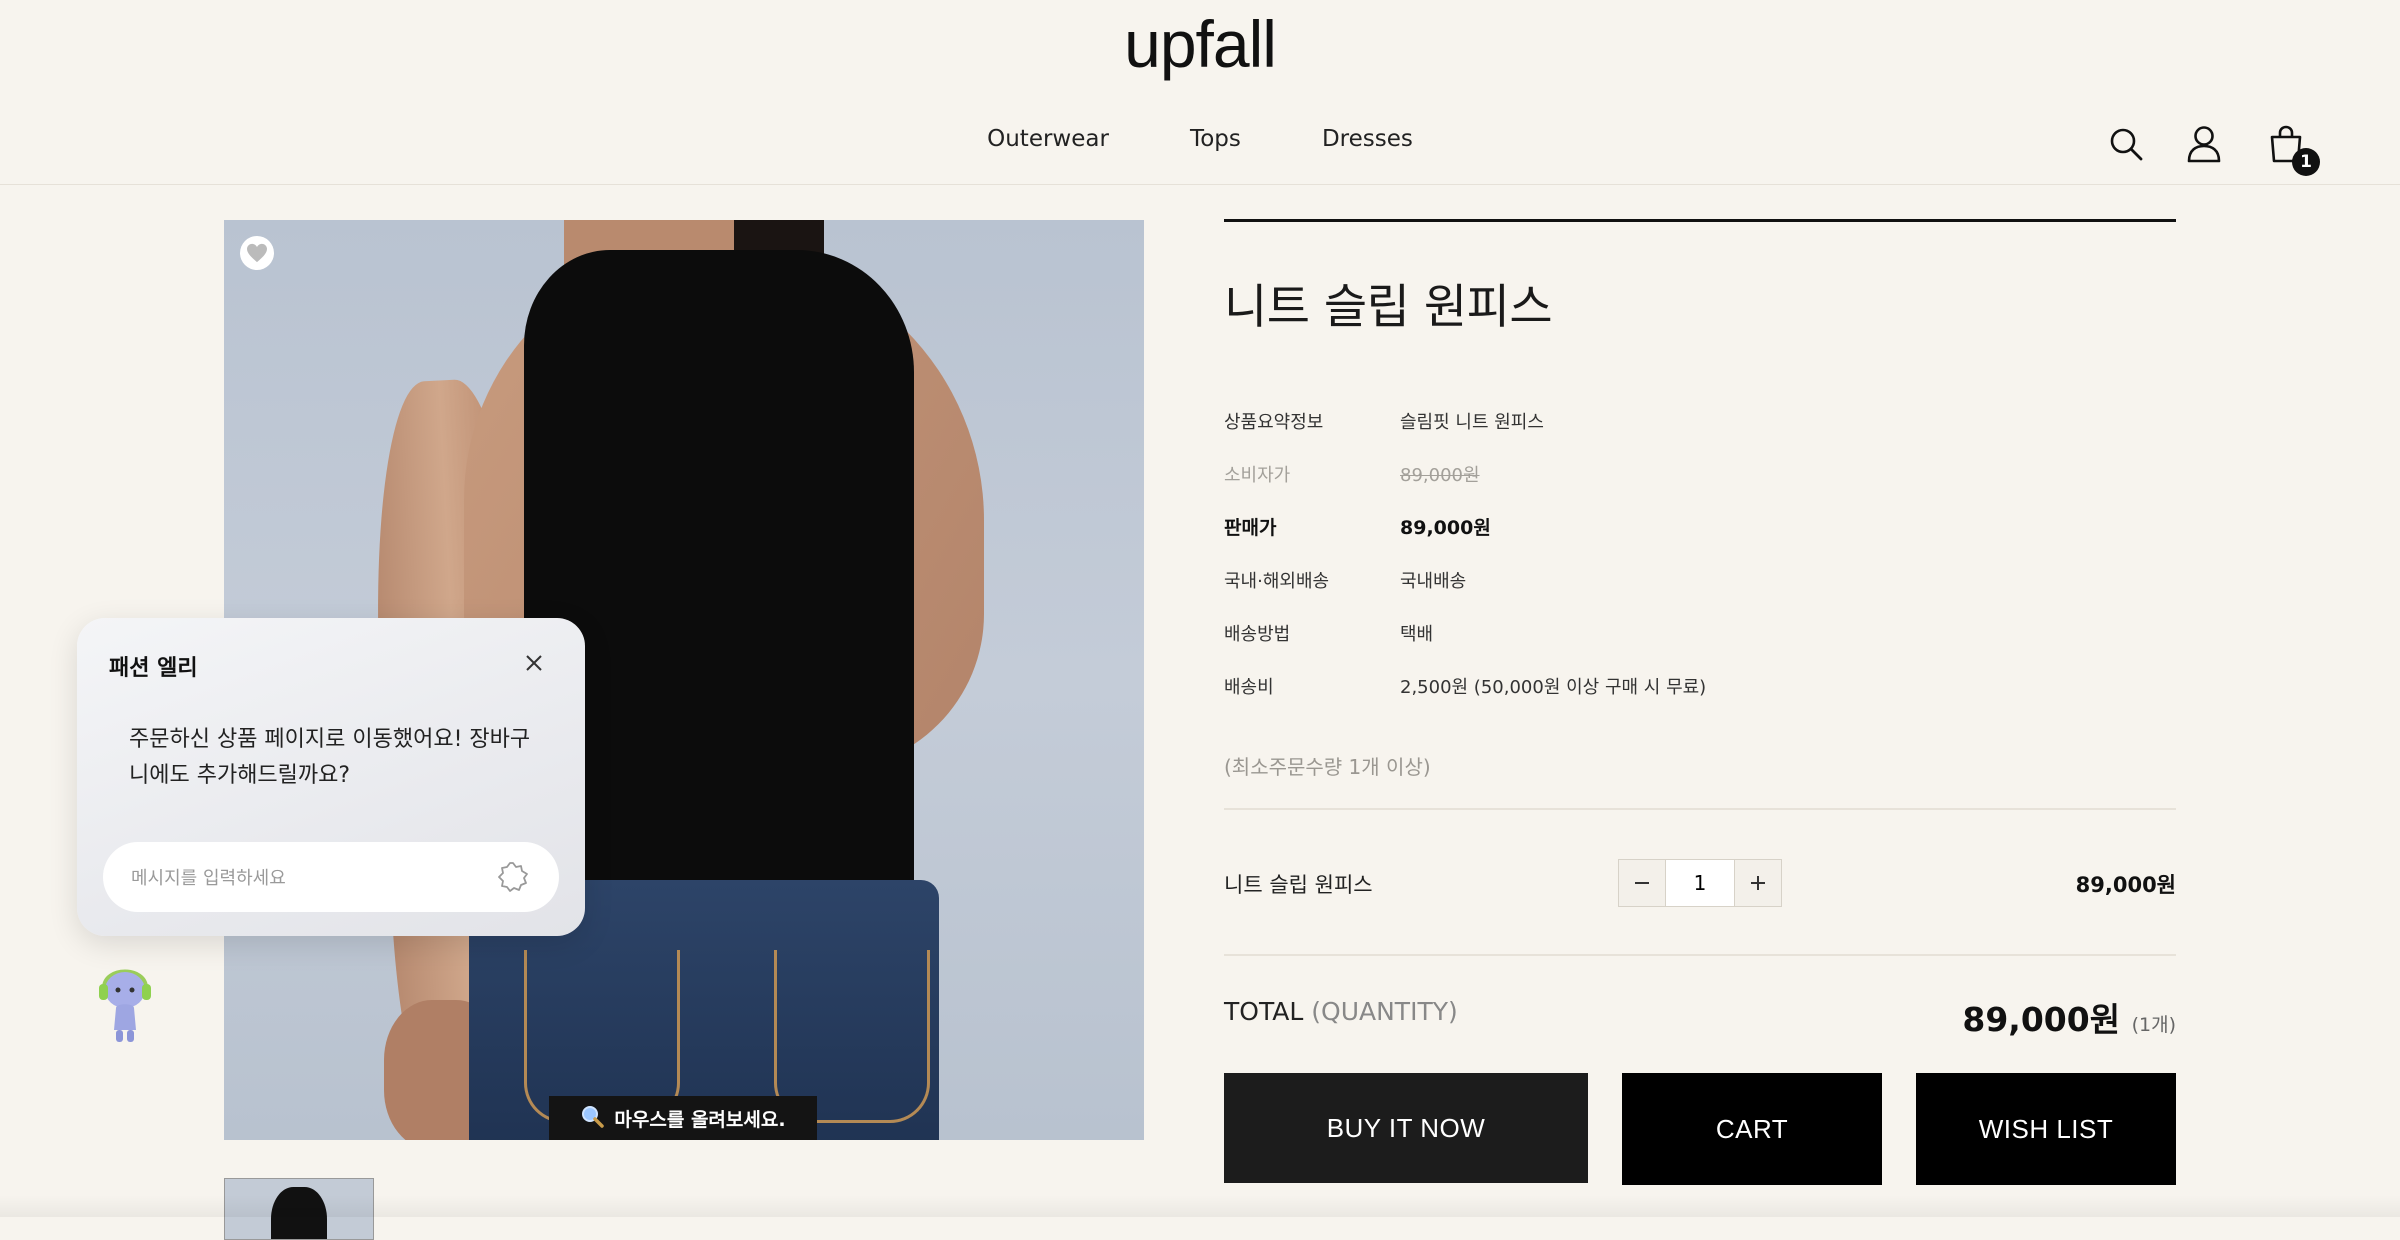  Describe the element at coordinates (1642, 883) in the screenshot. I see `quantity-decrease-button` at that location.